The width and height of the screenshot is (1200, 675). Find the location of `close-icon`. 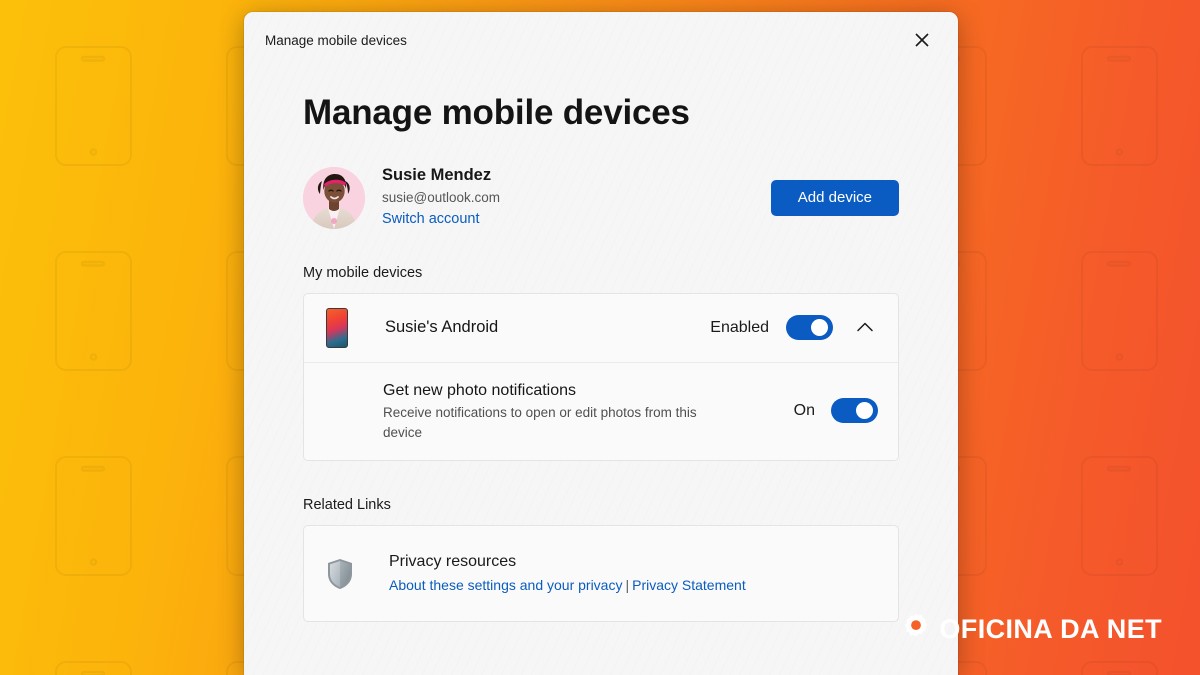

close-icon is located at coordinates (921, 40).